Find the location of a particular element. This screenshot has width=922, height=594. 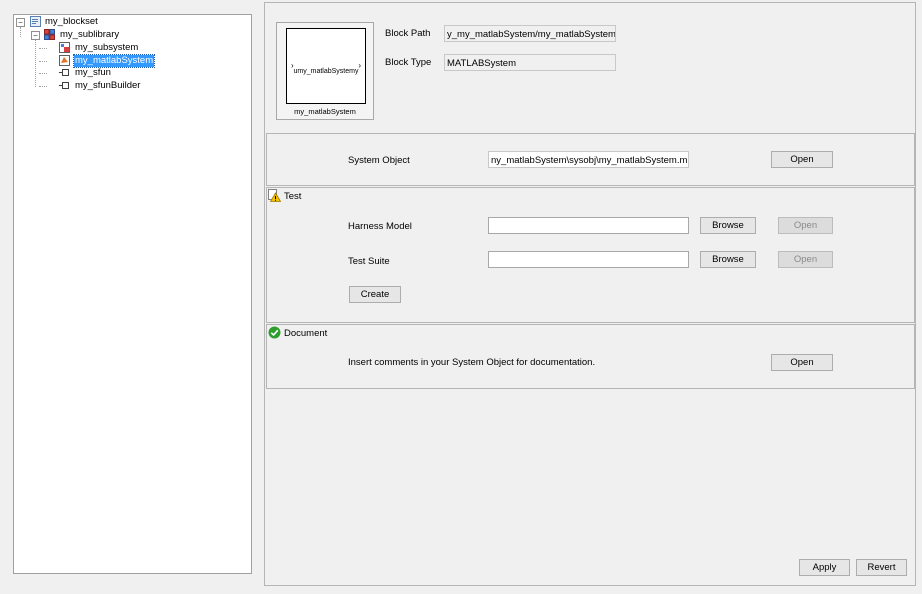

checkmark-icon is located at coordinates (274, 332).